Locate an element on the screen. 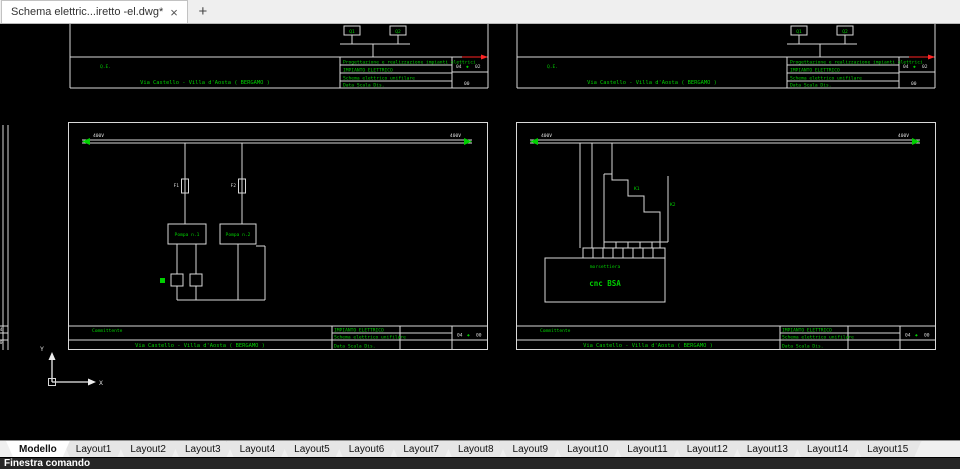 The height and width of the screenshot is (469, 960). device-label: Pompa n.2 is located at coordinates (238, 235).